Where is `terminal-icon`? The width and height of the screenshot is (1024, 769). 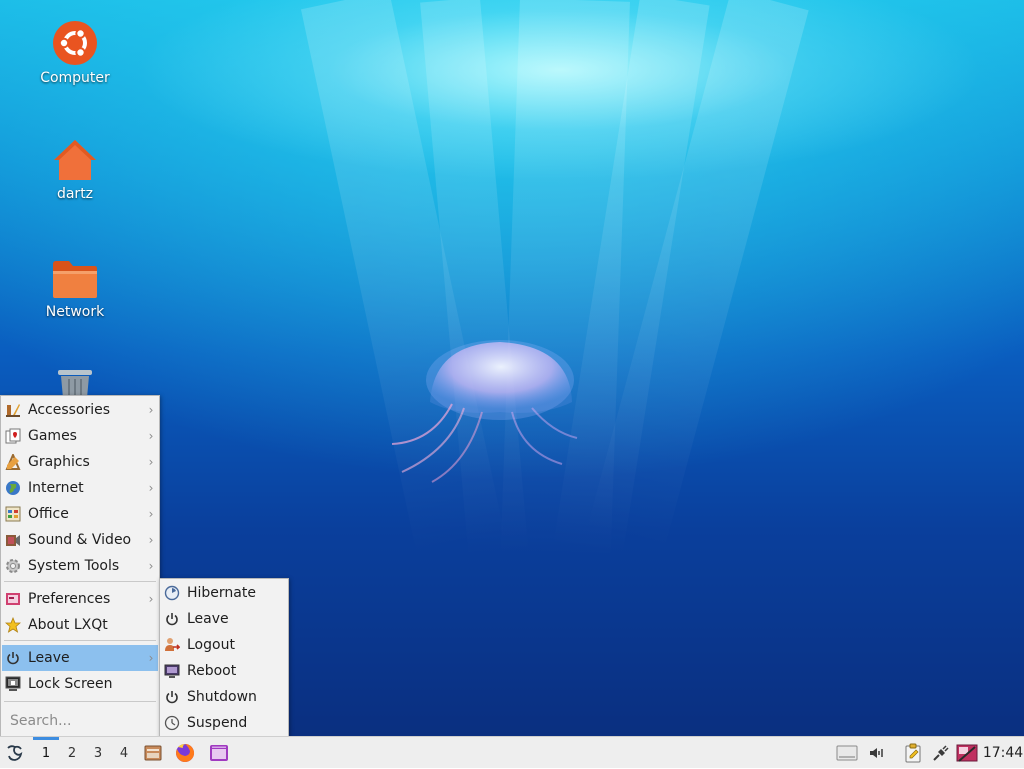
terminal-icon is located at coordinates (219, 753).